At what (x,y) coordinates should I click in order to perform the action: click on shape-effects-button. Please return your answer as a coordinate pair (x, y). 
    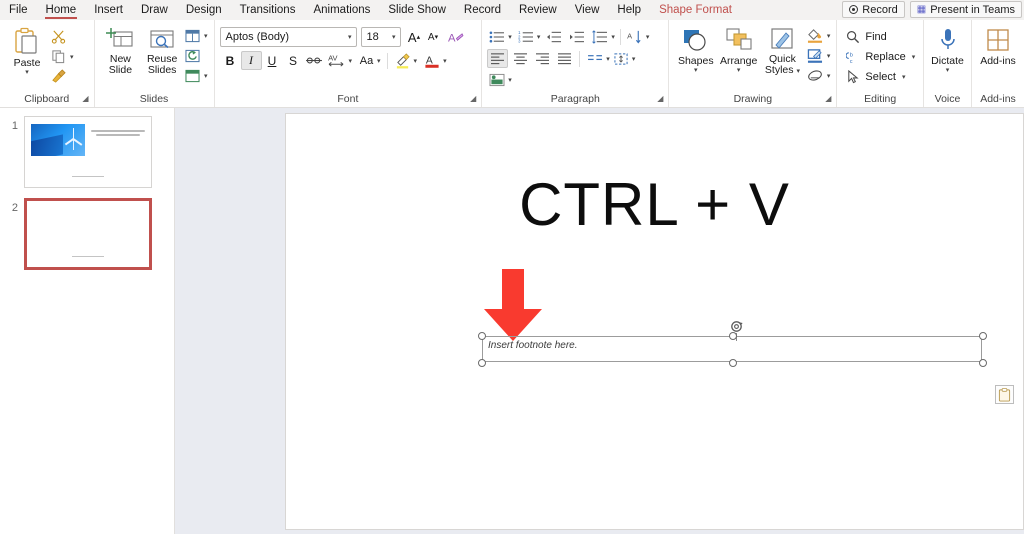
    Looking at the image, I should click on (815, 75).